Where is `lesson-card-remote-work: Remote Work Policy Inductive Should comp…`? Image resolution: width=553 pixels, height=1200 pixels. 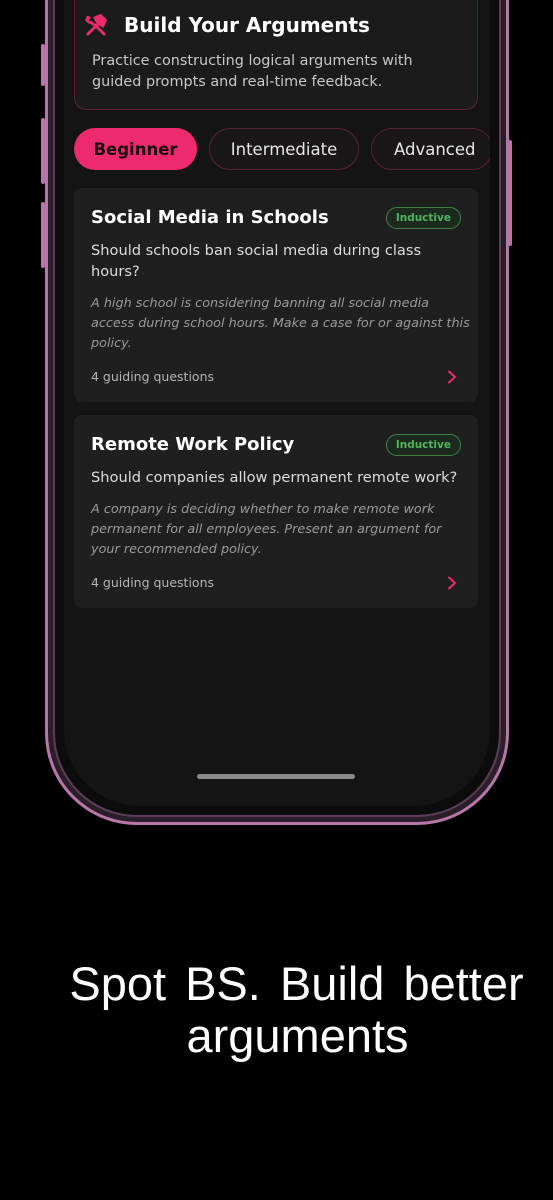
lesson-card-remote-work: Remote Work Policy Inductive Should comp… is located at coordinates (276, 511).